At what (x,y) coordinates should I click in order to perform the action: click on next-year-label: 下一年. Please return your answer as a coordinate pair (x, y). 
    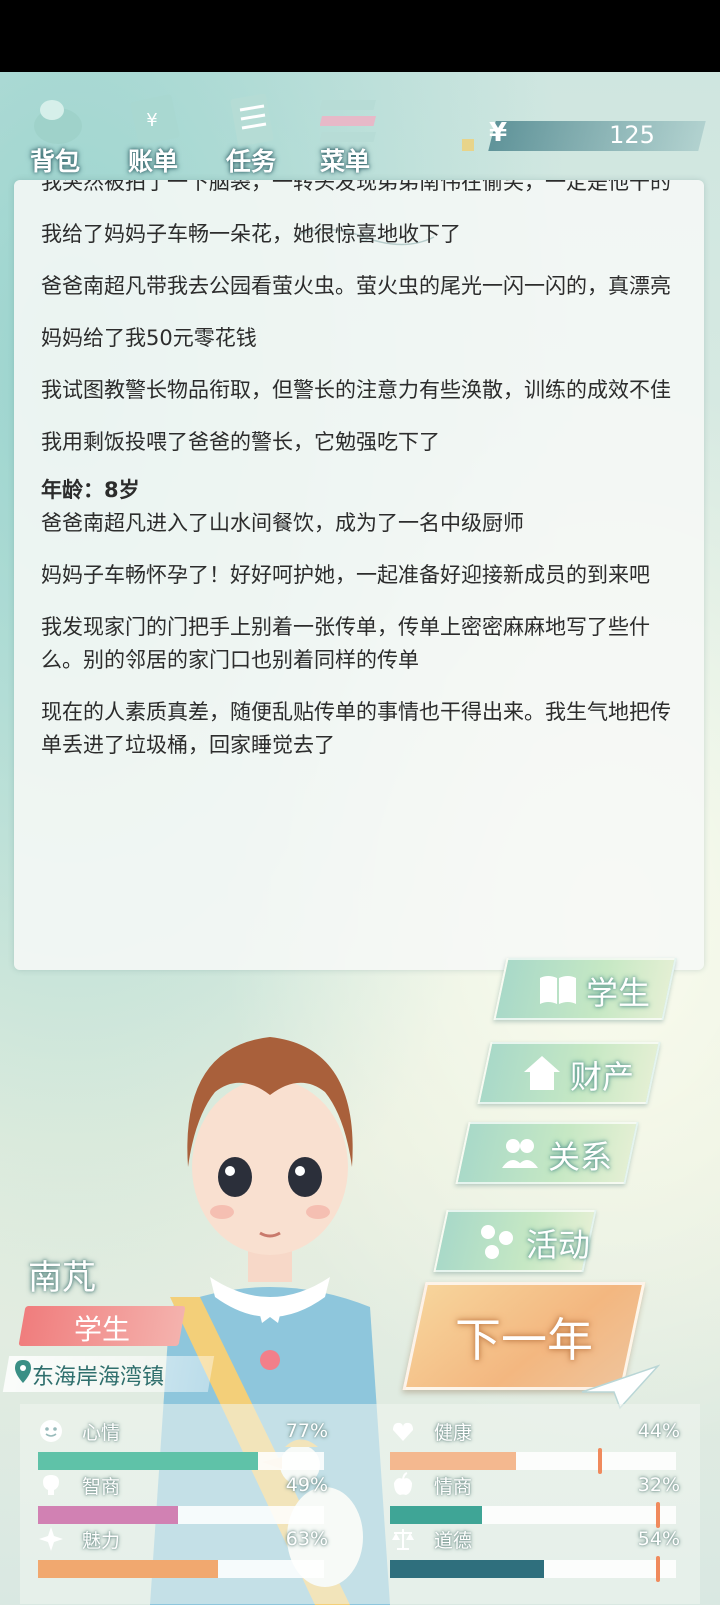
    Looking at the image, I should click on (524, 1340).